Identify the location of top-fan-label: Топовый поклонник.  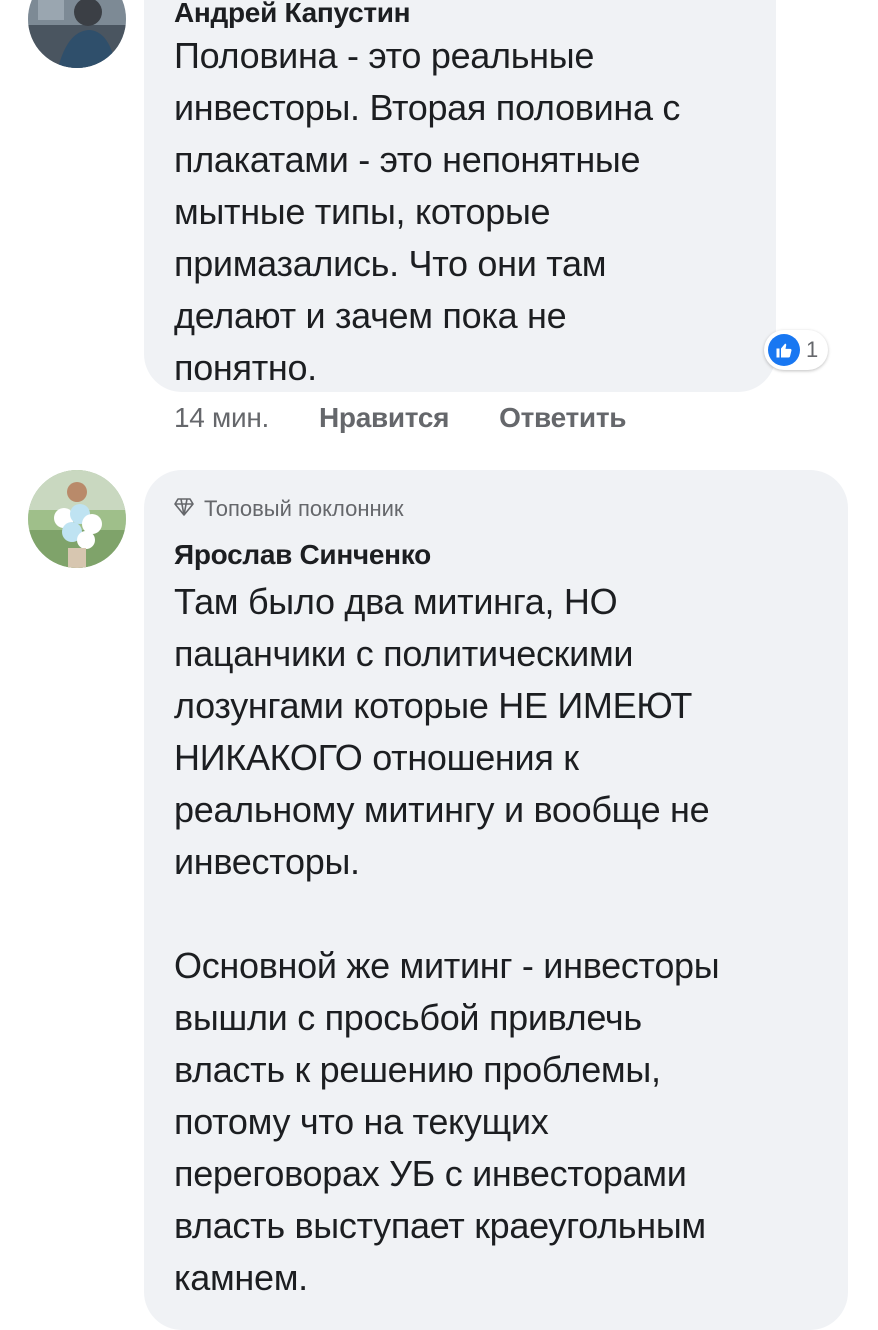
(304, 508).